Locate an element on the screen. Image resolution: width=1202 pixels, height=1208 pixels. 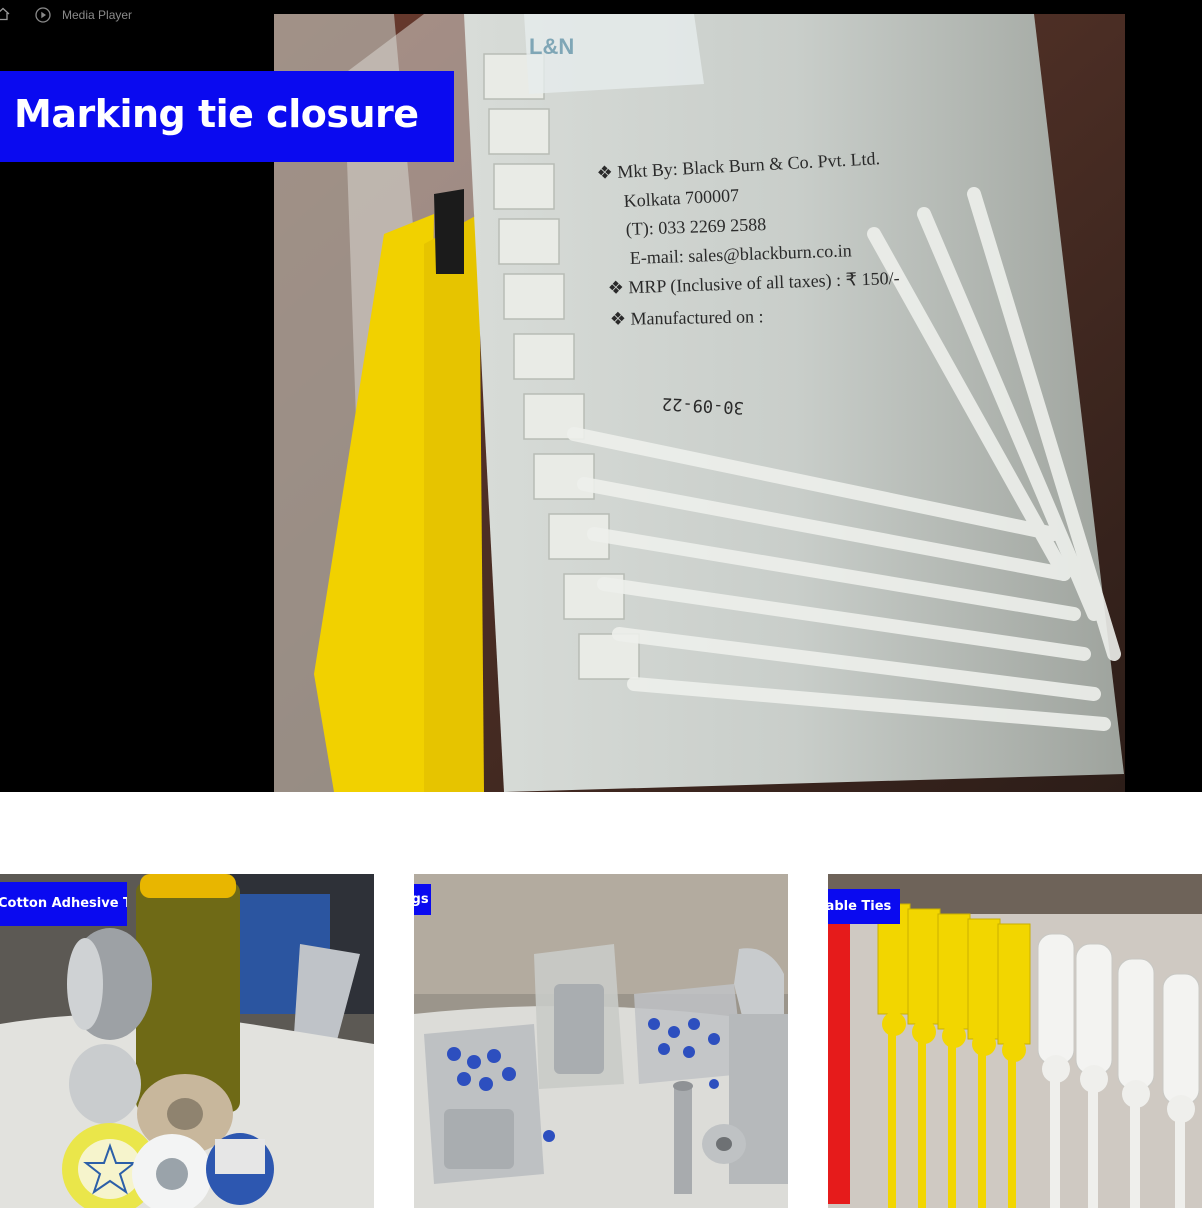
lugs-image is located at coordinates (601, 1041).